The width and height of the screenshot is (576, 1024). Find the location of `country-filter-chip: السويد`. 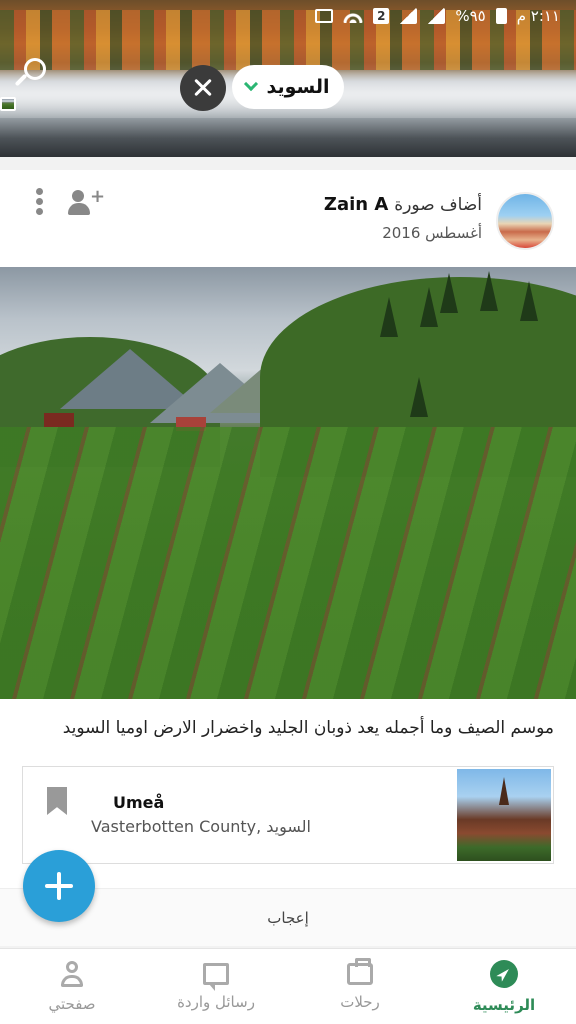

country-filter-chip: السويد is located at coordinates (288, 87).